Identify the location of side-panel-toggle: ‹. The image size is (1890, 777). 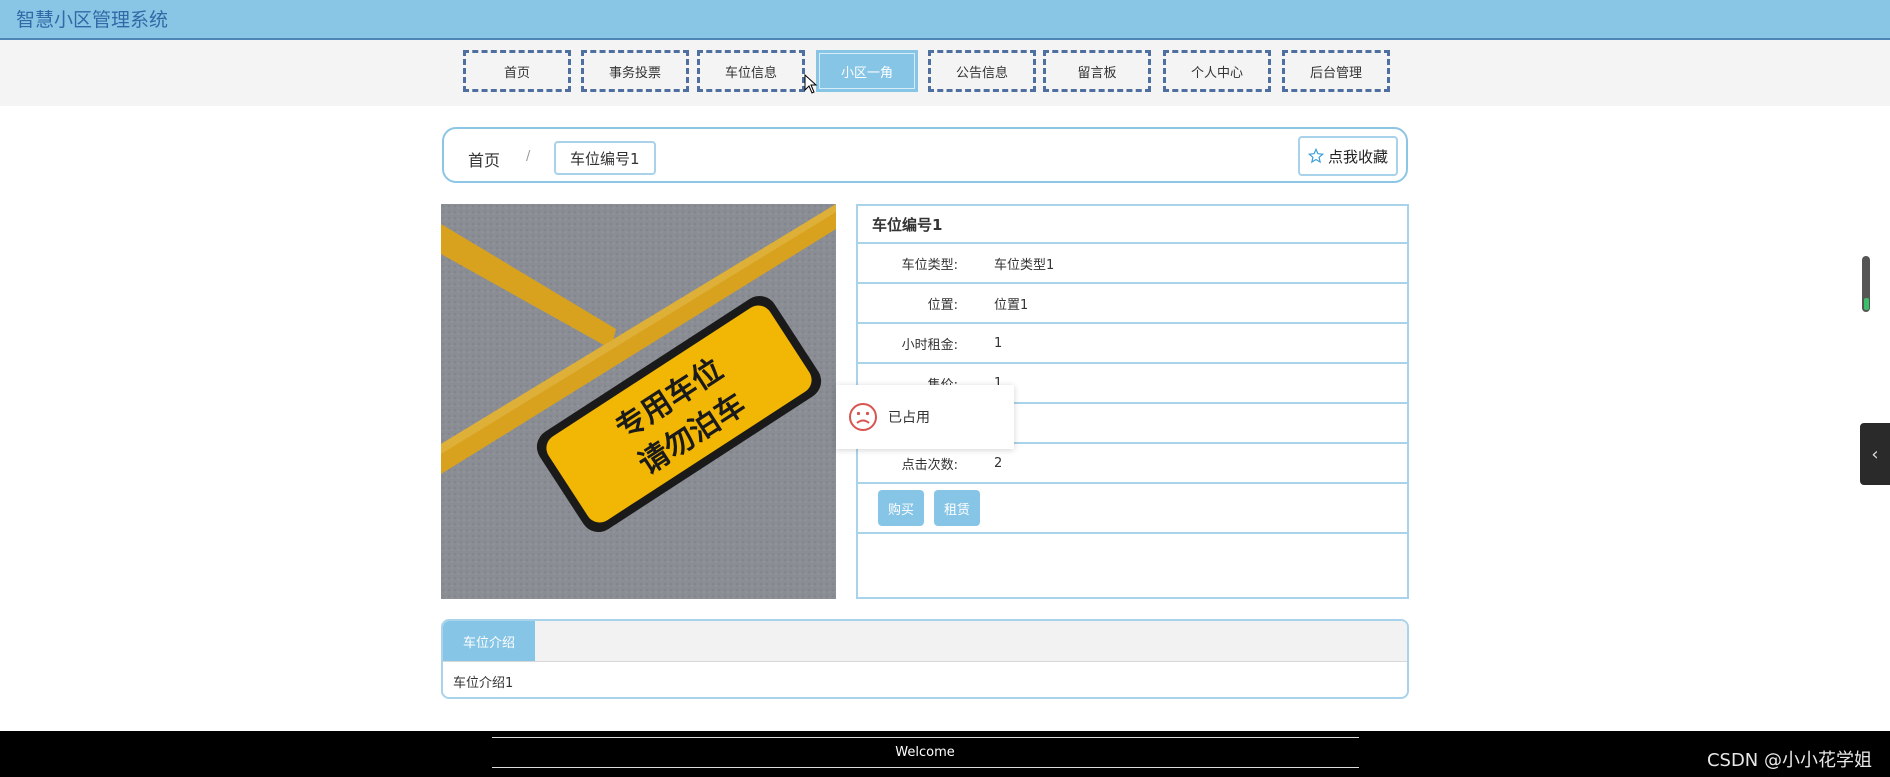
(1875, 454).